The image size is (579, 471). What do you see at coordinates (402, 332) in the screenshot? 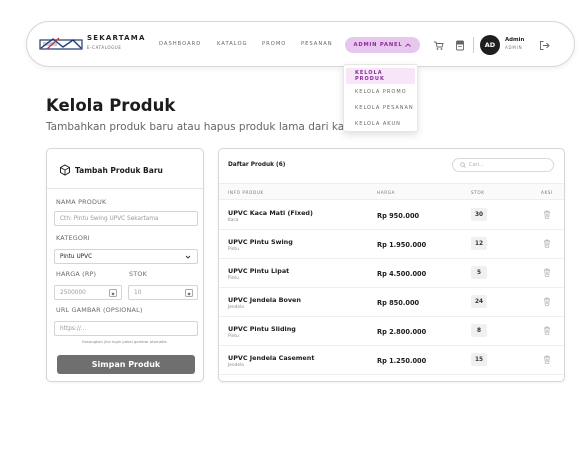
I see `product-price: Rp 2.800.000` at bounding box center [402, 332].